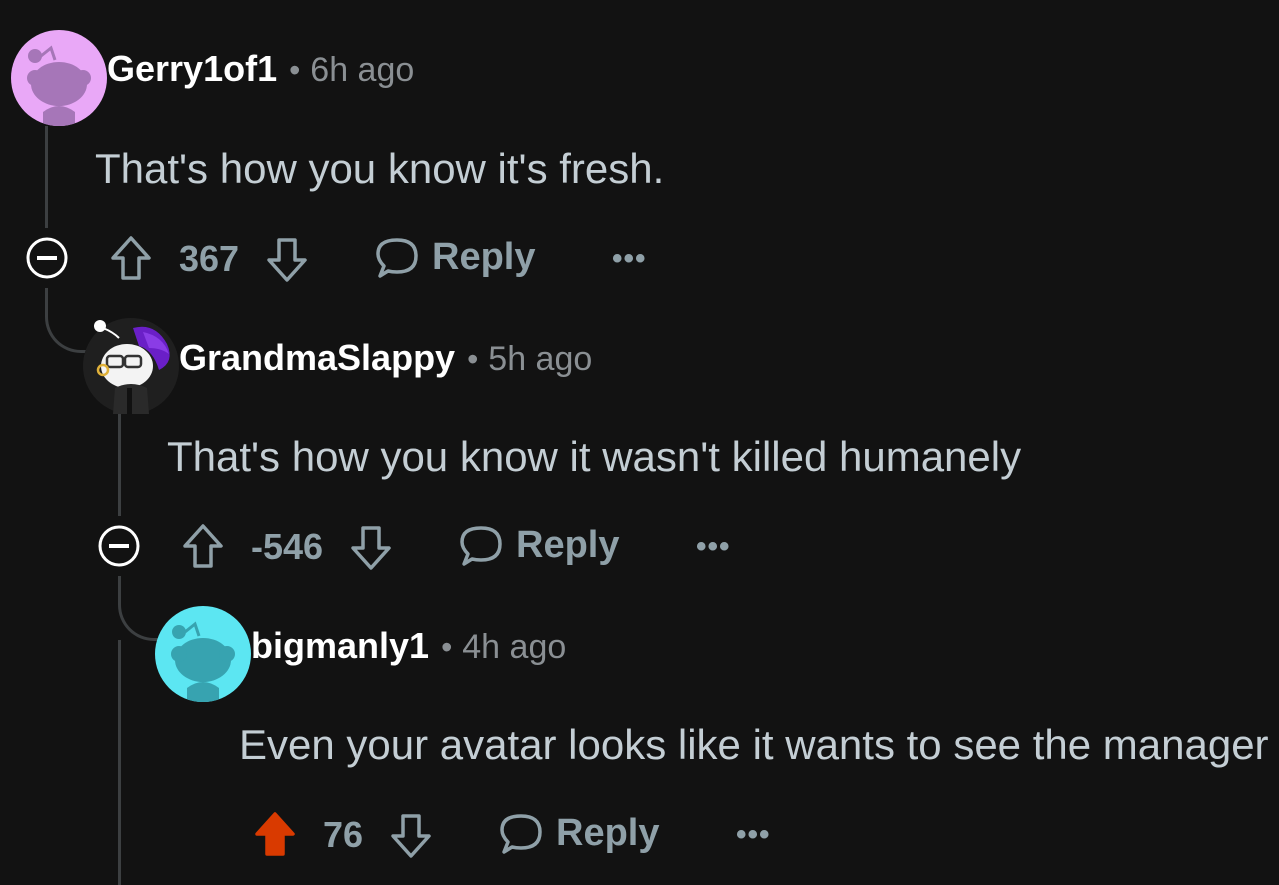 The width and height of the screenshot is (1279, 885). Describe the element at coordinates (287, 546) in the screenshot. I see `vote-score: -546` at that location.